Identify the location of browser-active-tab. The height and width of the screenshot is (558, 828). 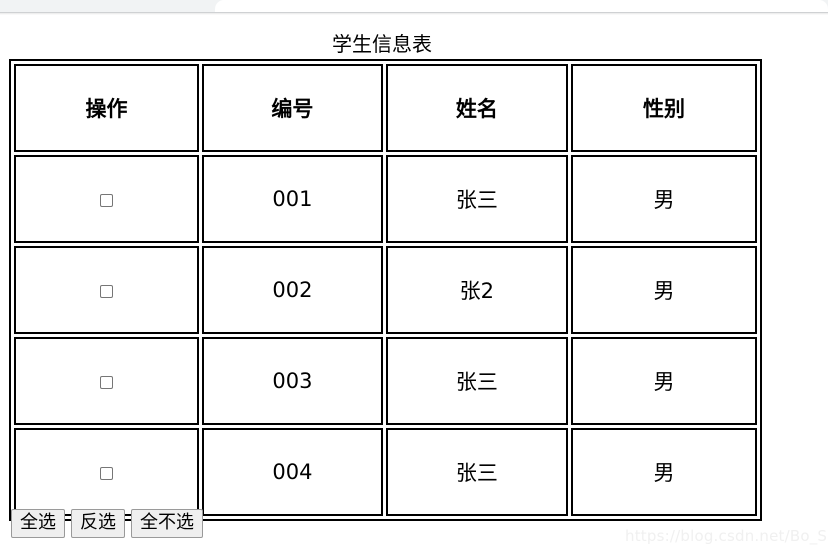
(521, 6).